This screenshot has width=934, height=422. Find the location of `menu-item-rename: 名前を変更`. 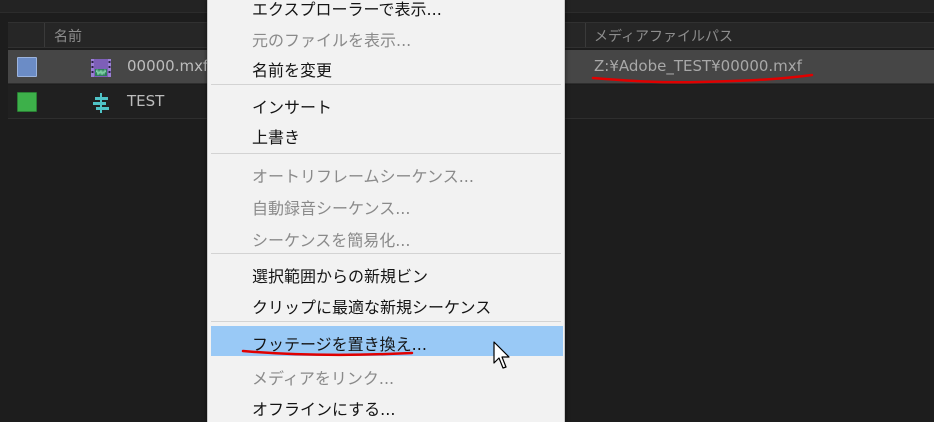

menu-item-rename: 名前を変更 is located at coordinates (386, 67).